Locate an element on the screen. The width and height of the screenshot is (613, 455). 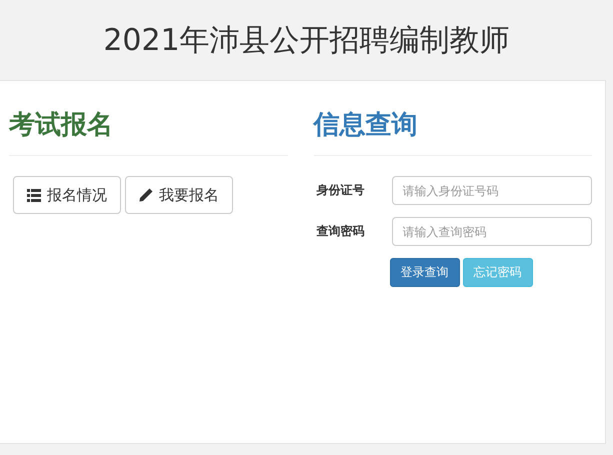
field-label: 身份证号 is located at coordinates (341, 190).